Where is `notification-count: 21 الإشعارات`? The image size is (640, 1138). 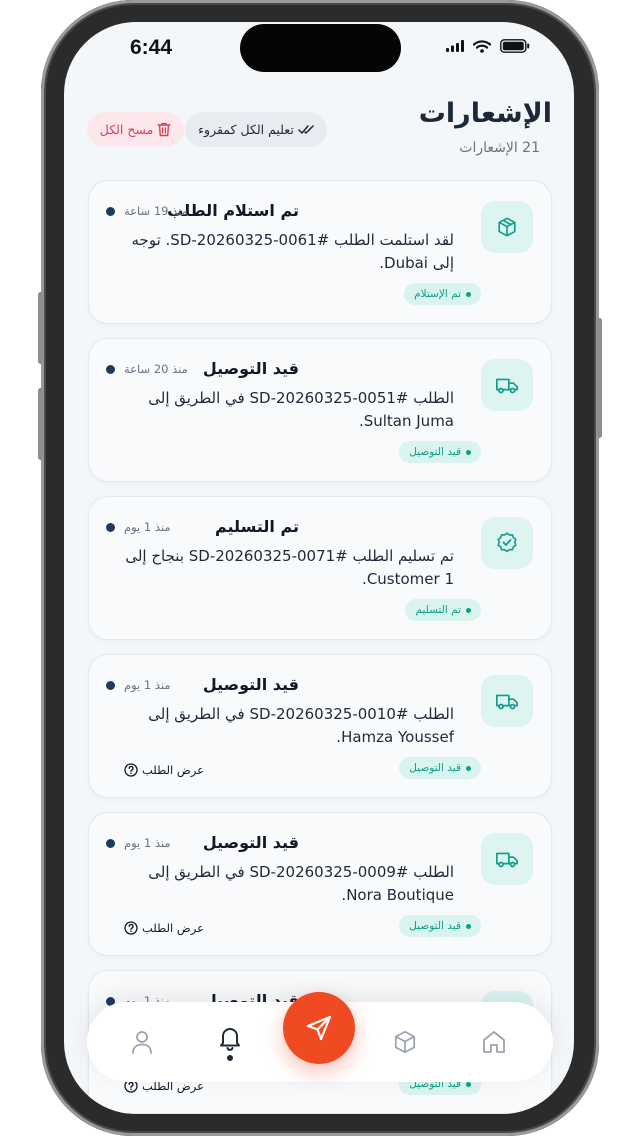 notification-count: 21 الإشعارات is located at coordinates (499, 148).